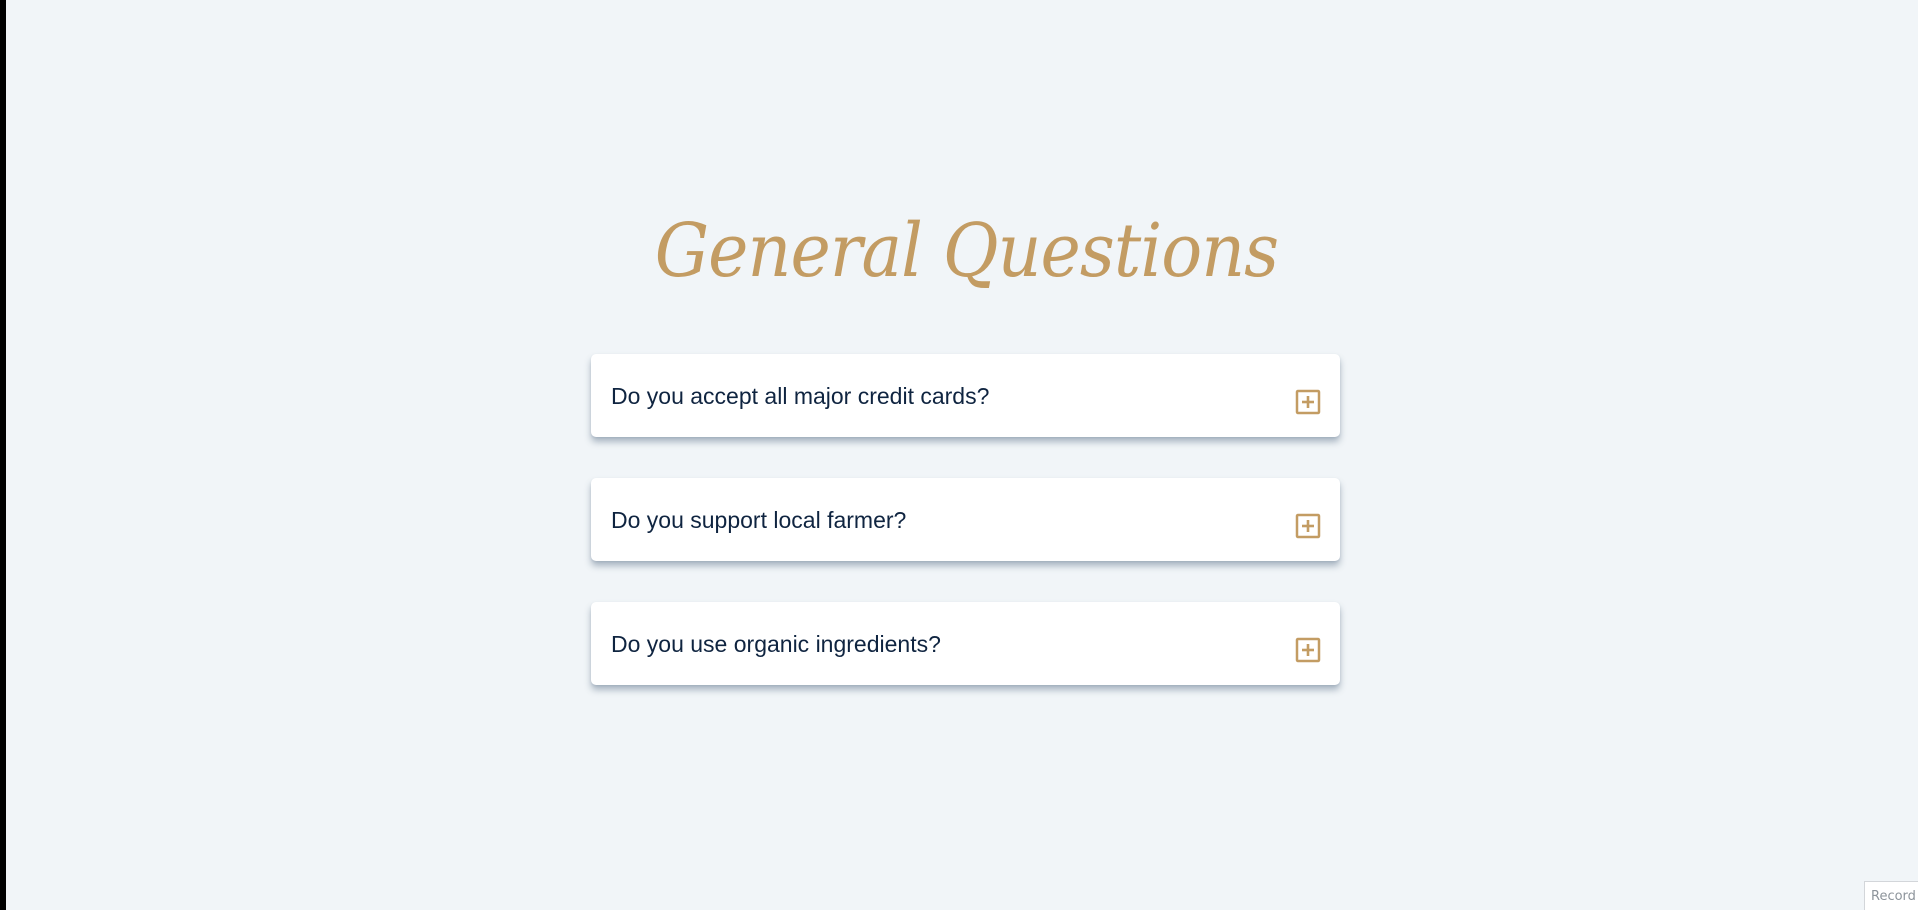  I want to click on page-title: General Questions, so click(966, 251).